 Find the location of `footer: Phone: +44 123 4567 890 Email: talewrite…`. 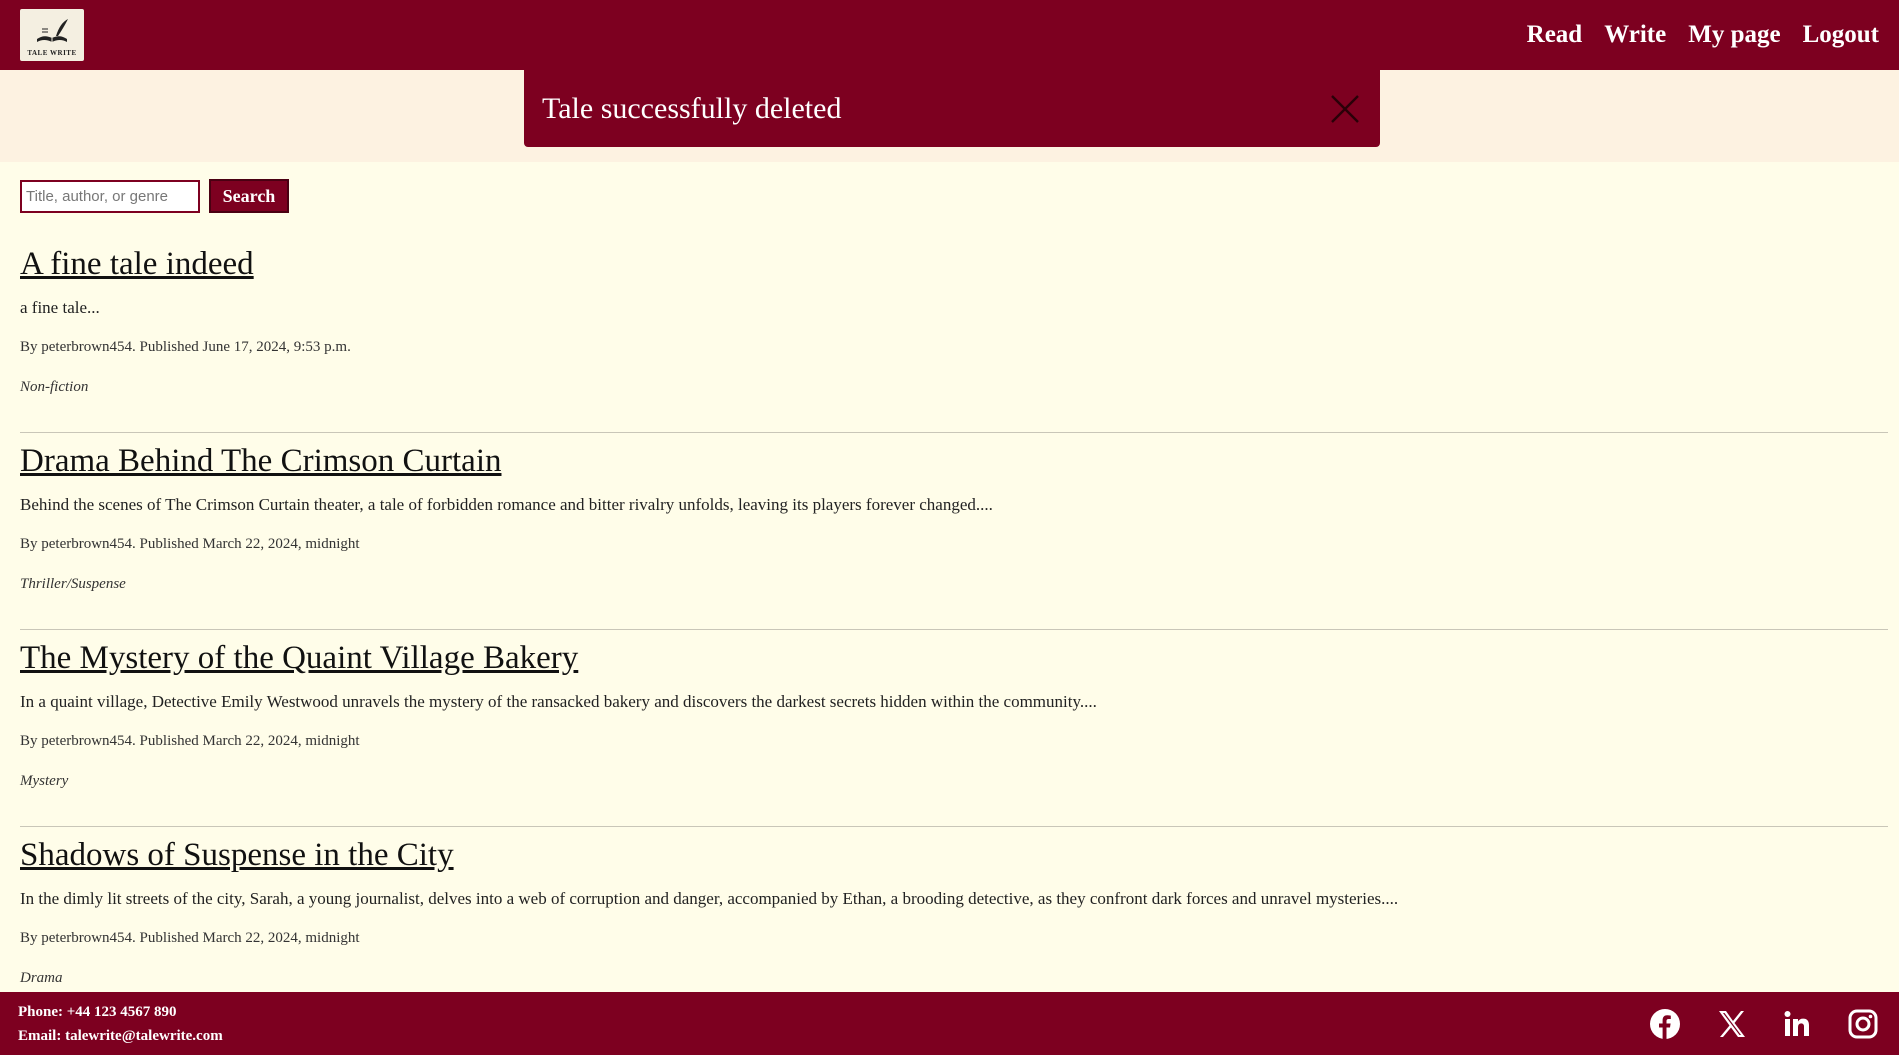

footer: Phone: +44 123 4567 890 Email: talewrite… is located at coordinates (949, 1023).